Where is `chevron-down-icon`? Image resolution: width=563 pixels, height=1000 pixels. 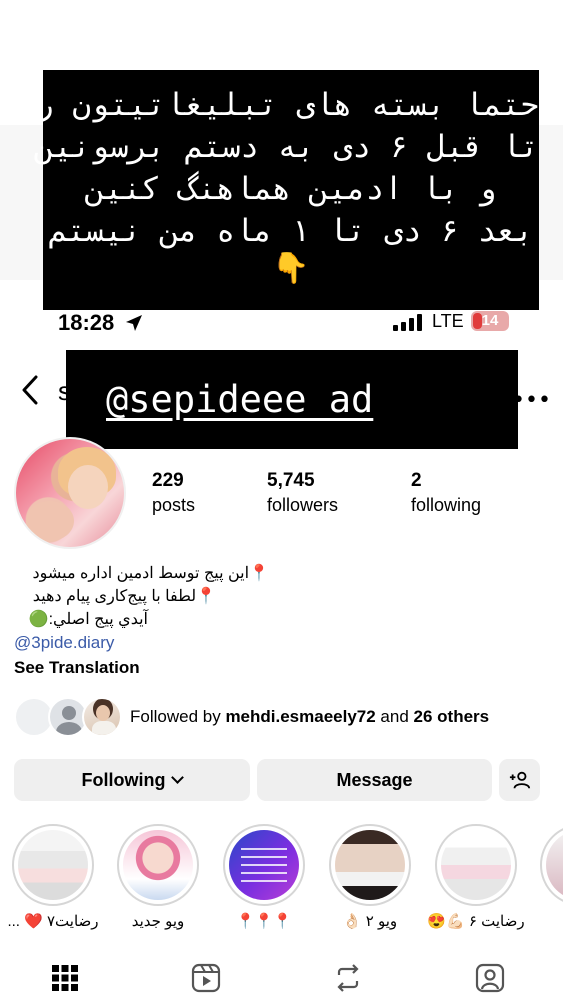 chevron-down-icon is located at coordinates (178, 777).